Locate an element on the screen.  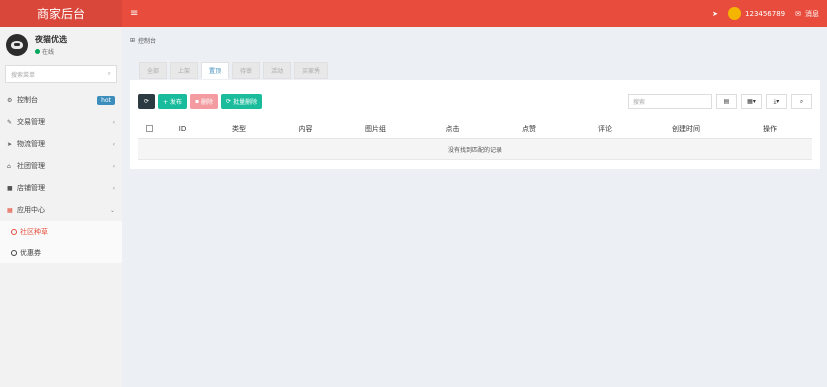
sidebar-item-apps: ▦ 应用中心 ⌄ is located at coordinates (61, 210).